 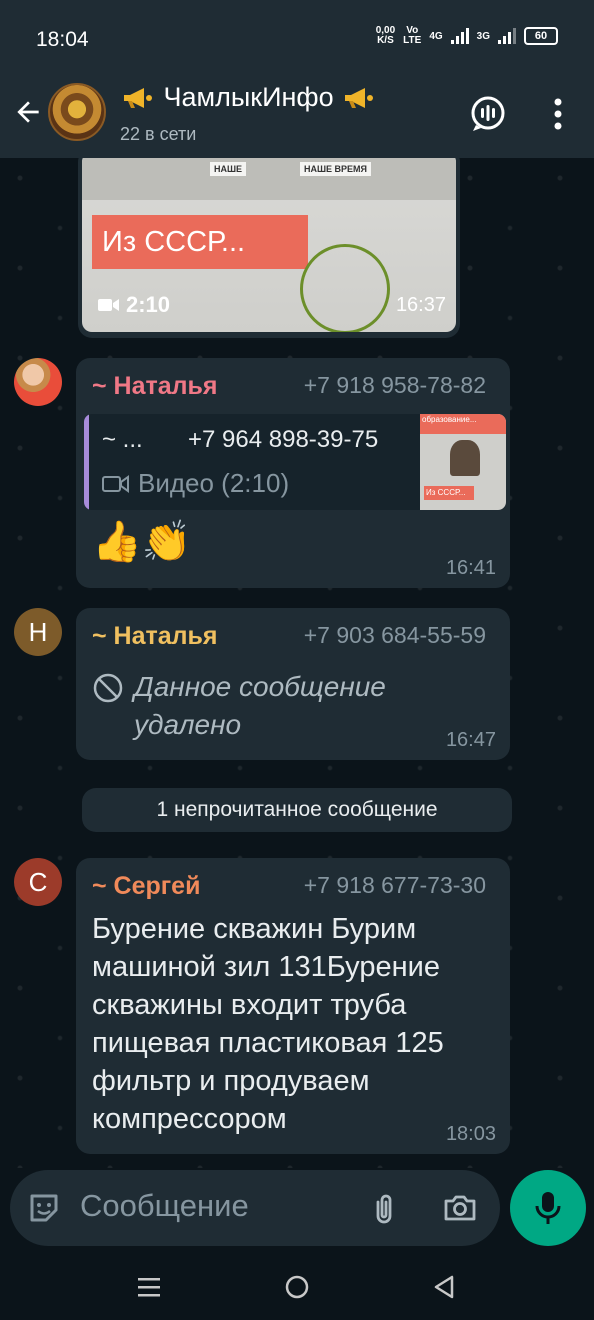 I want to click on reply-sender-phone: +7 964 898-39-75, so click(x=283, y=439).